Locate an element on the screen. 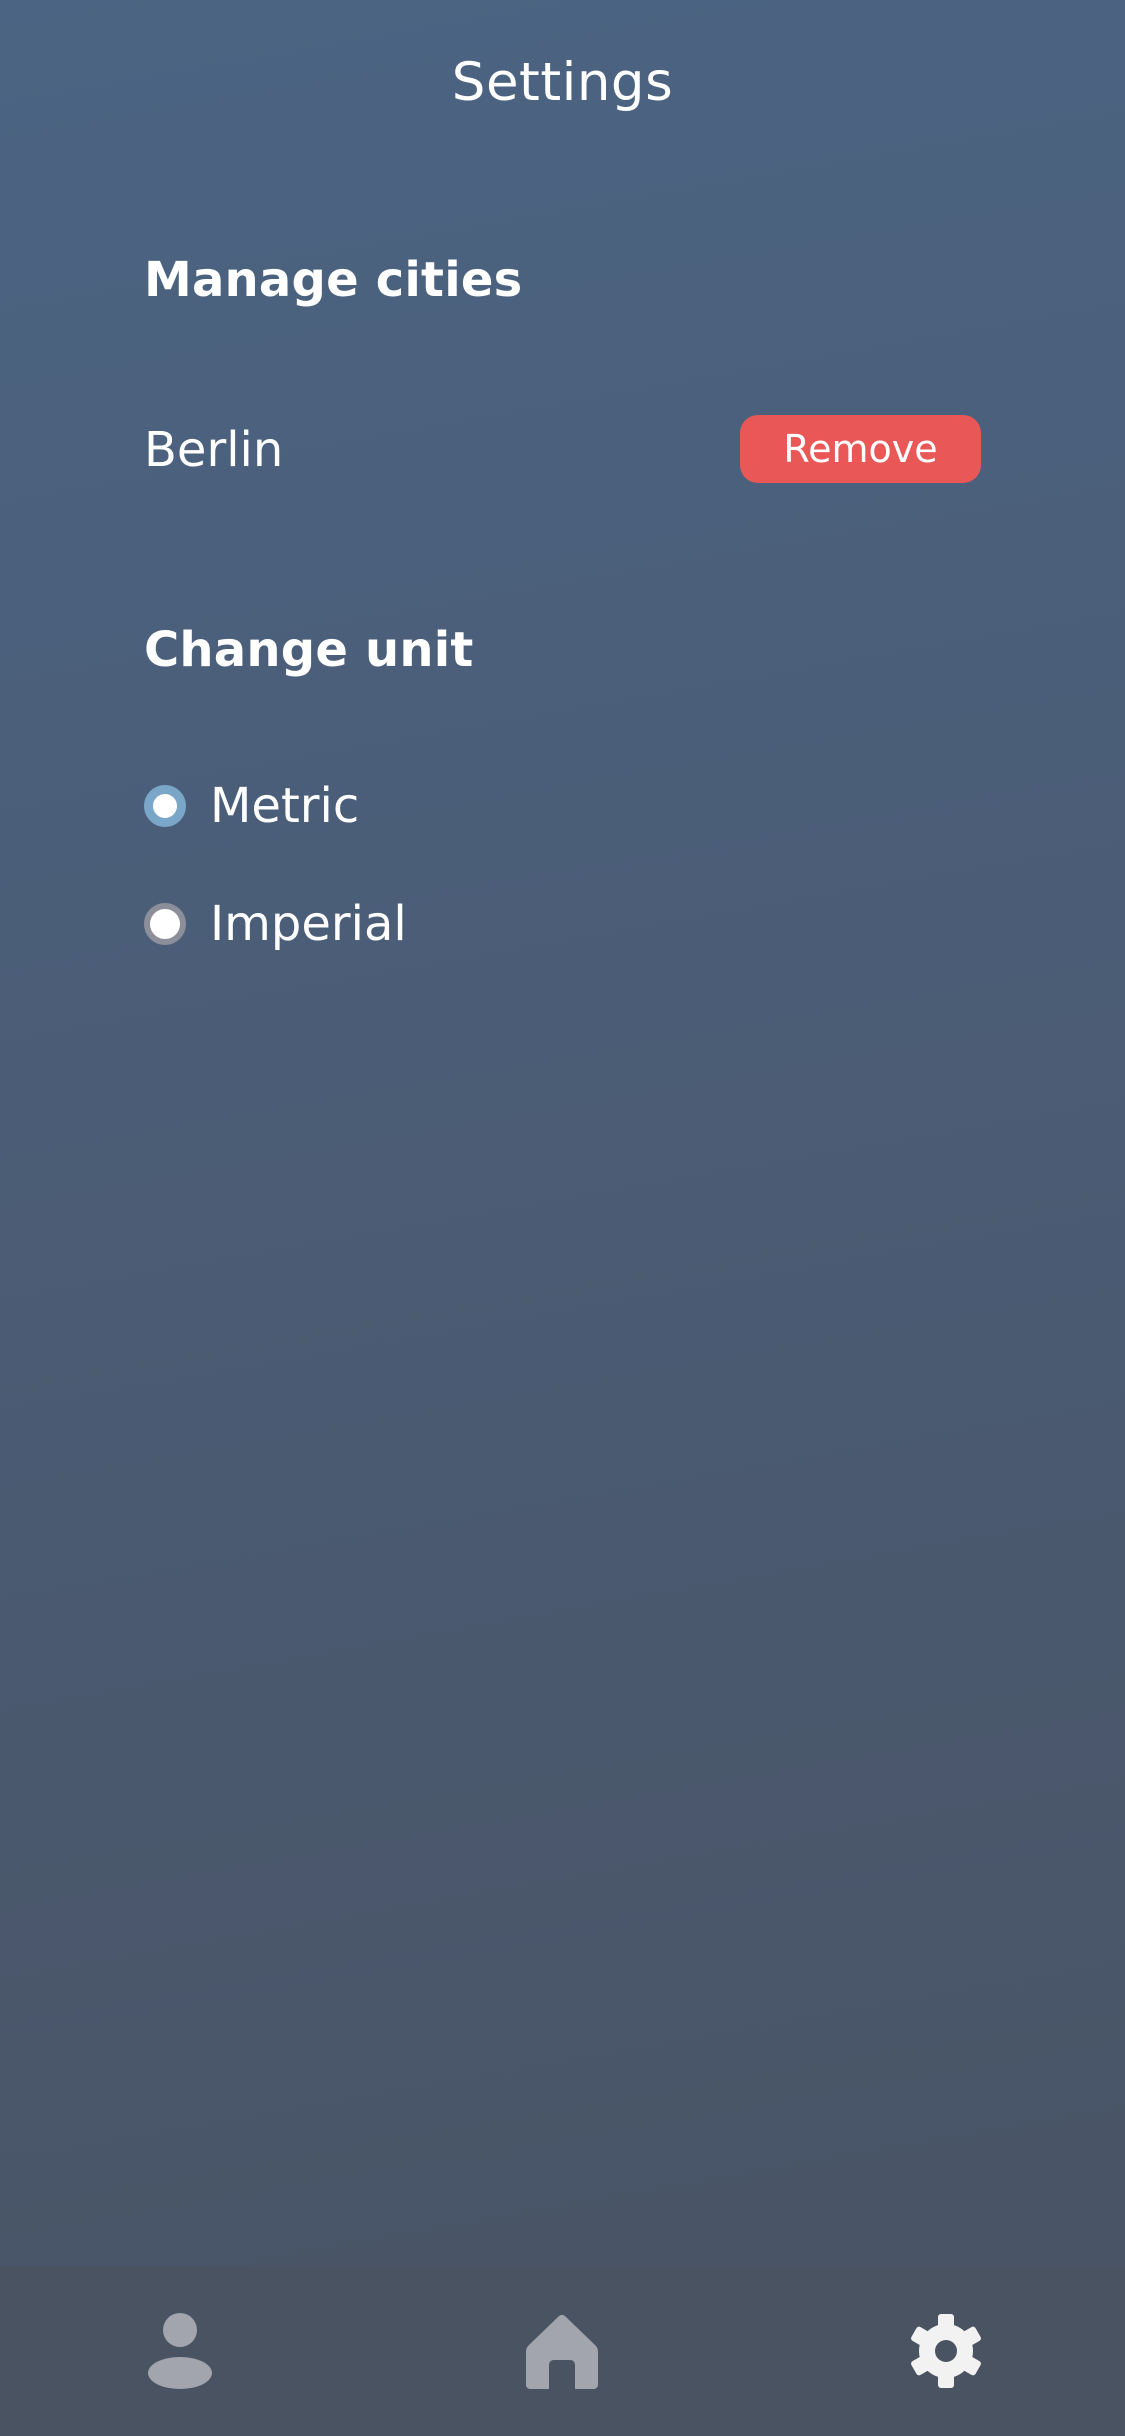 This screenshot has width=1125, height=2436. home-icon is located at coordinates (562, 2352).